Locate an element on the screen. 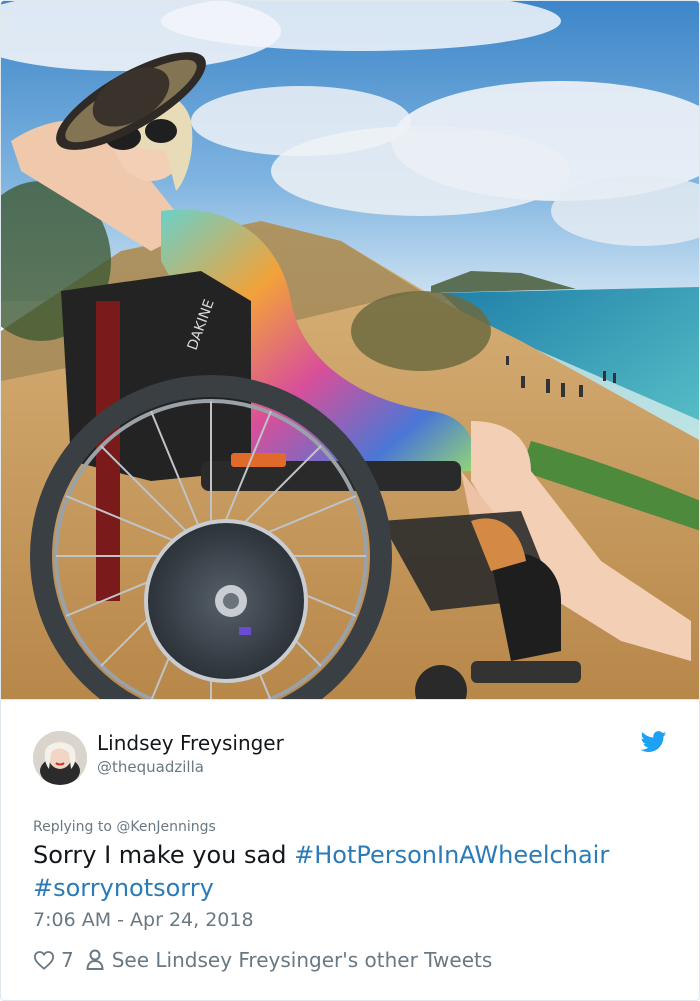 The height and width of the screenshot is (1001, 700). avatar-image is located at coordinates (60, 758).